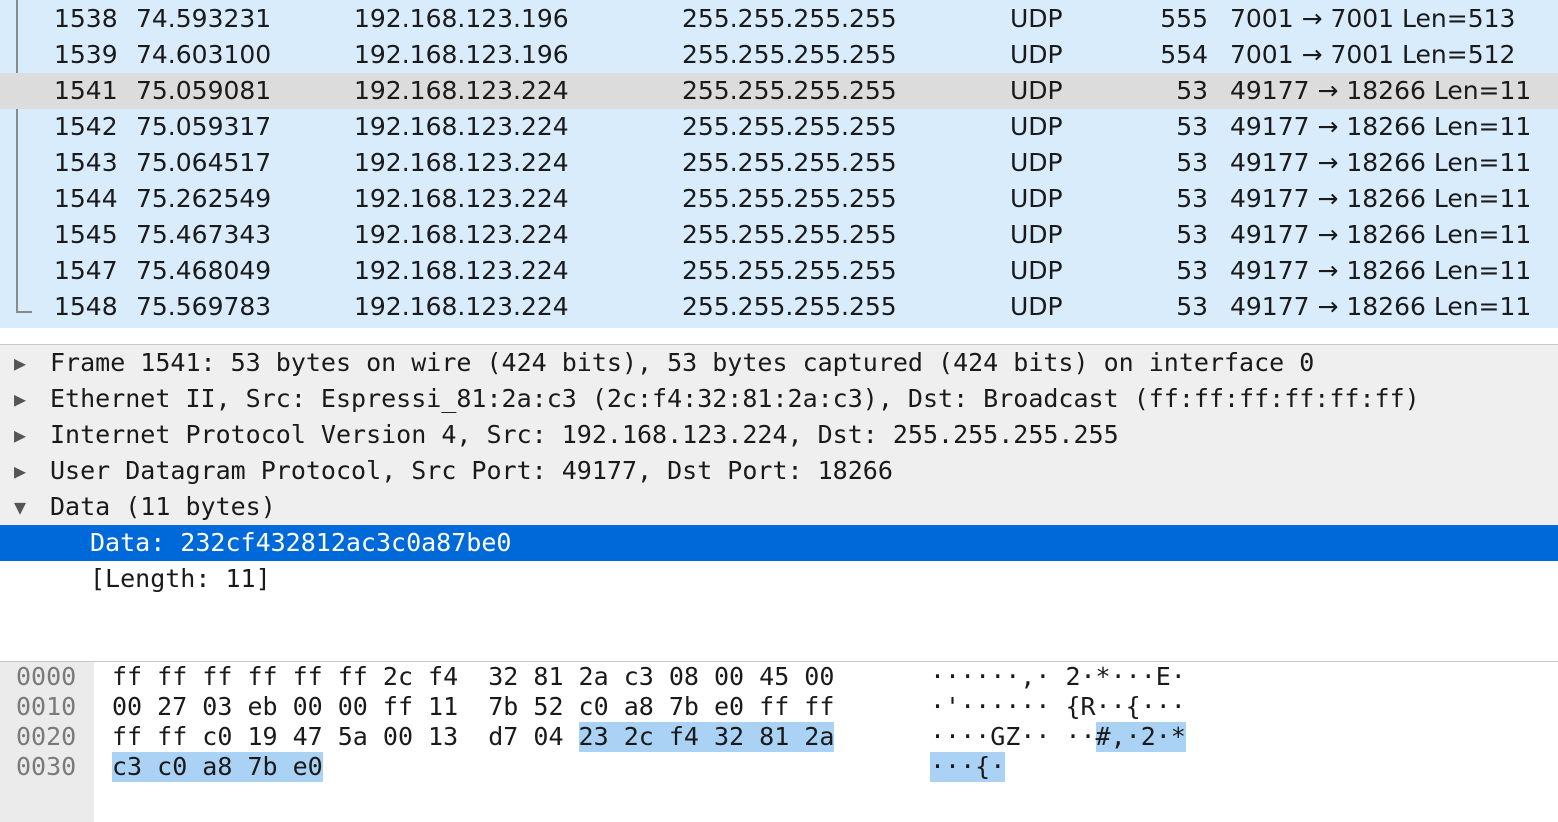 This screenshot has height=822, width=1558. I want to click on hex-byte: e0, so click(307, 767).